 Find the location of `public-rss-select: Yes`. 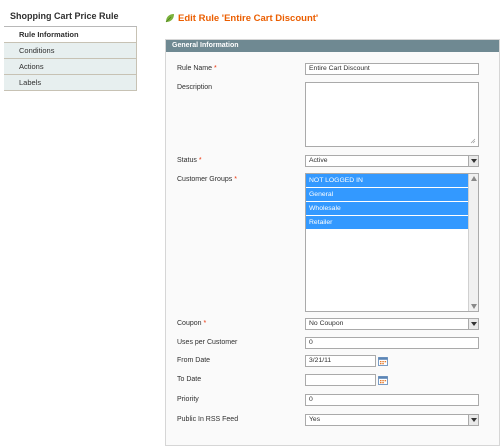

public-rss-select: Yes is located at coordinates (392, 420).